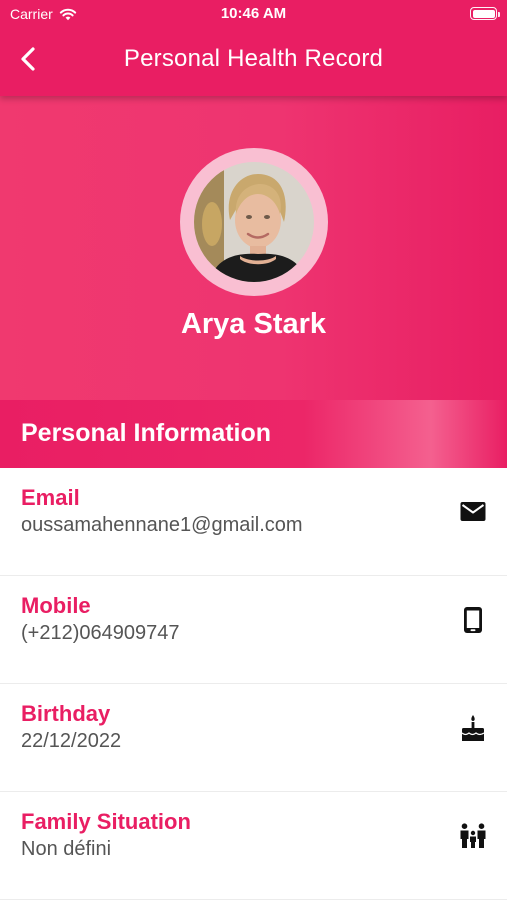 The width and height of the screenshot is (507, 900). Describe the element at coordinates (100, 633) in the screenshot. I see `info-value: (+212)064909747` at that location.